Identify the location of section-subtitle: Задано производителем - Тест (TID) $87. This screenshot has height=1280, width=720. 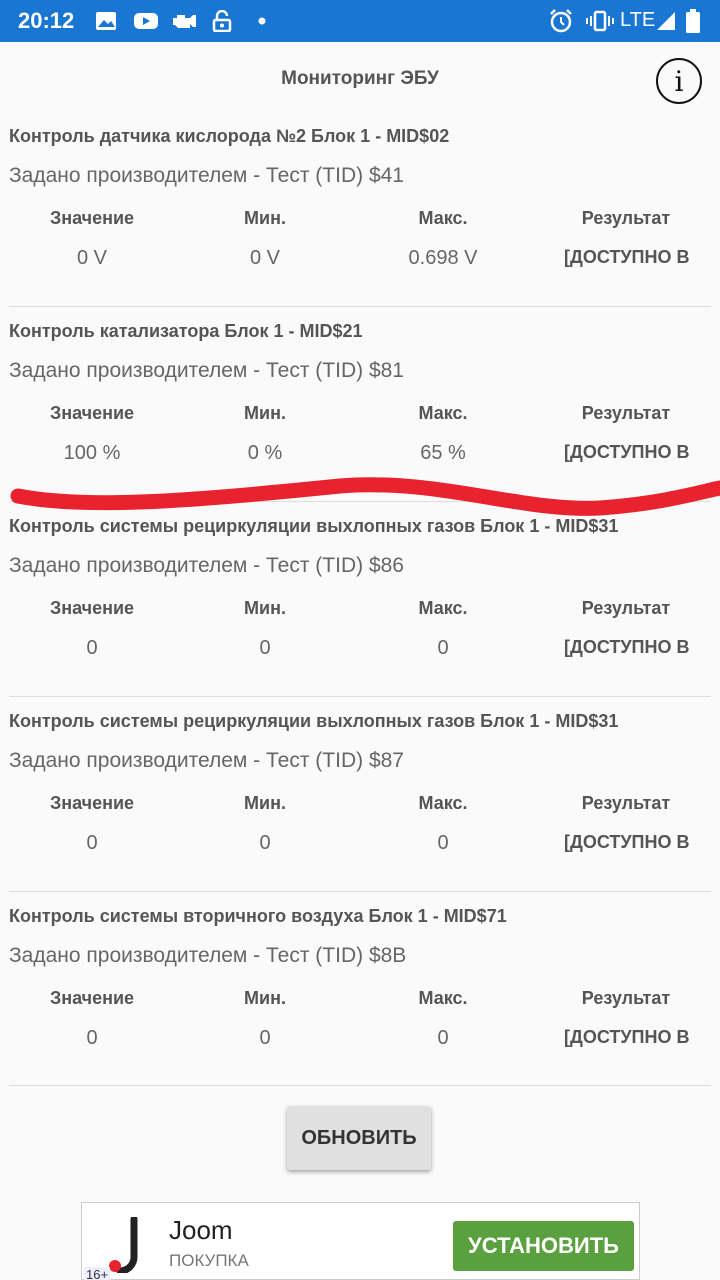
(206, 760).